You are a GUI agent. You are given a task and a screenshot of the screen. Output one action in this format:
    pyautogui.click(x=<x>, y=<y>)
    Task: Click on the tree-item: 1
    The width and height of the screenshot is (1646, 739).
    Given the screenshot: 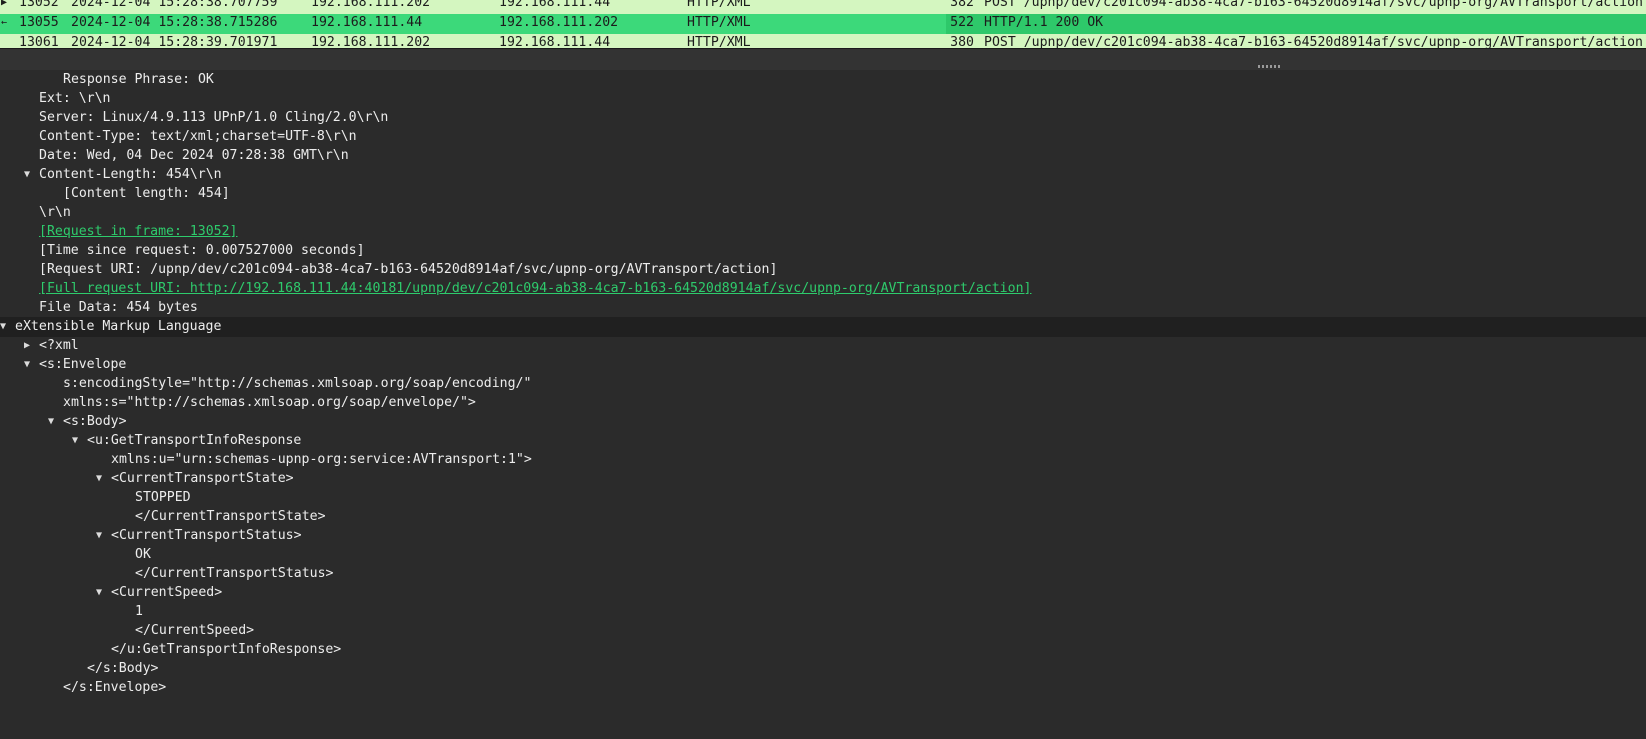 What is the action you would take?
    pyautogui.click(x=823, y=612)
    